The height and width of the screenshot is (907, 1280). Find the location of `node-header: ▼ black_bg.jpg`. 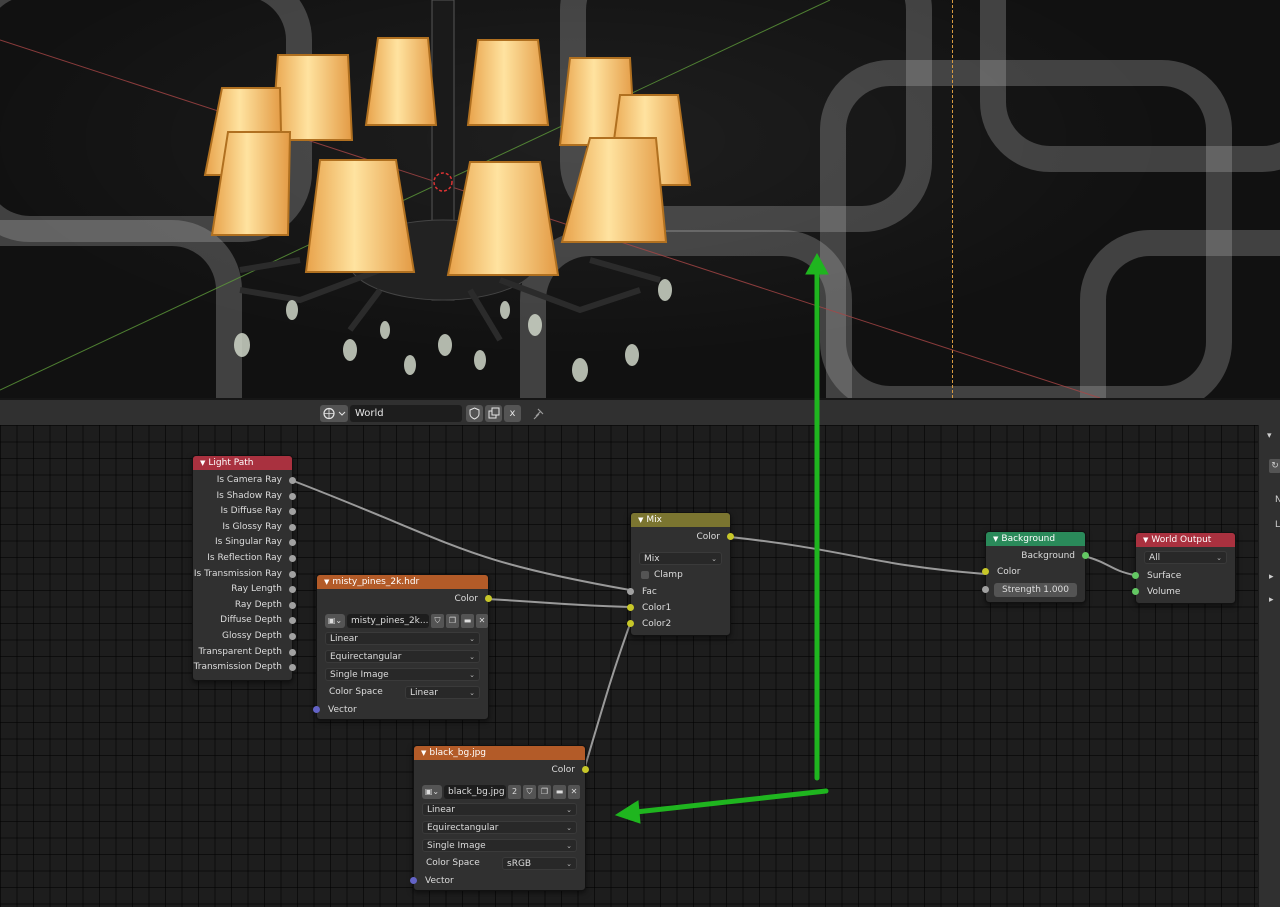

node-header: ▼ black_bg.jpg is located at coordinates (499, 753).